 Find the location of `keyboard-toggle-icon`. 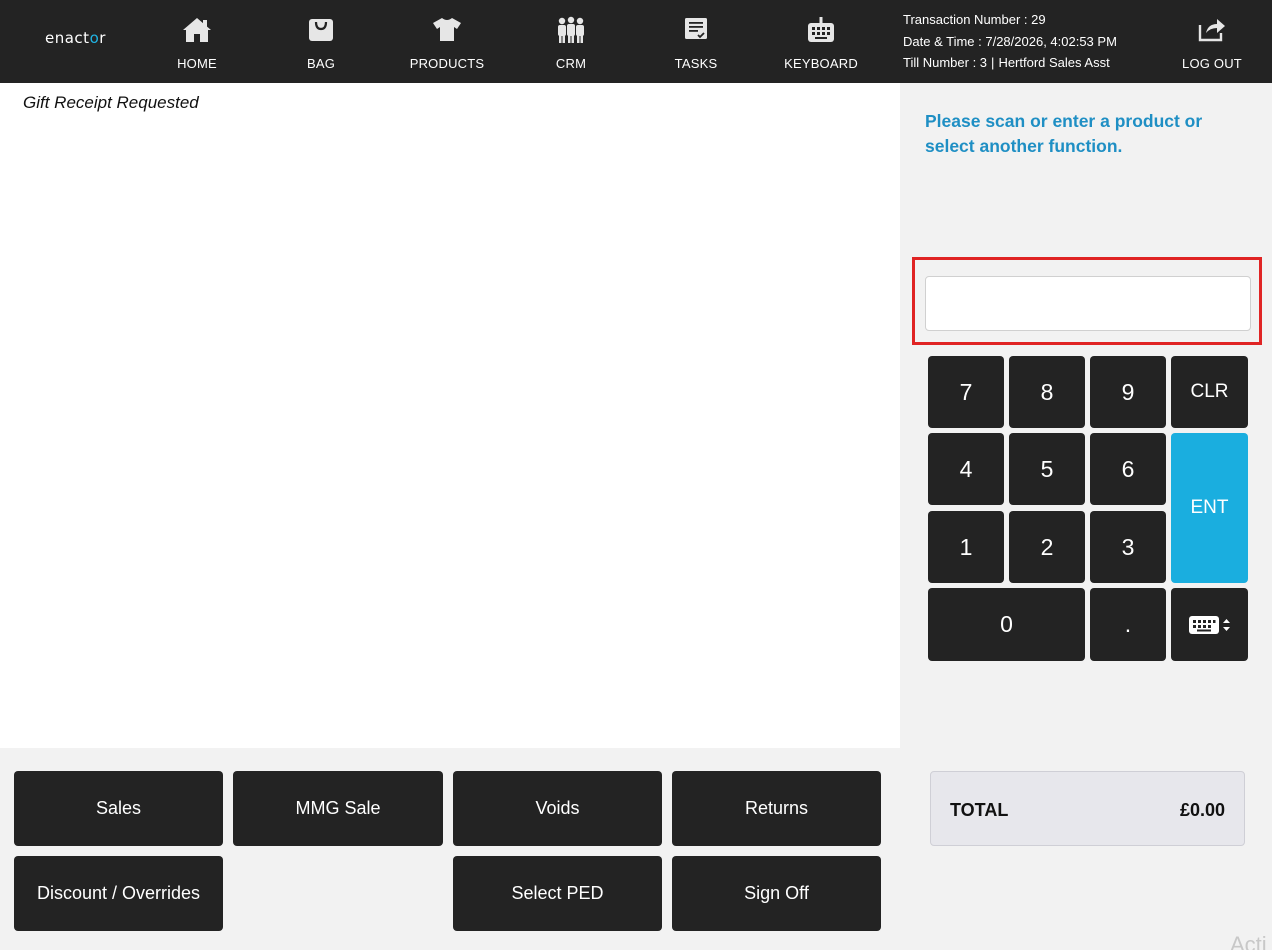

keyboard-toggle-icon is located at coordinates (1209, 624).